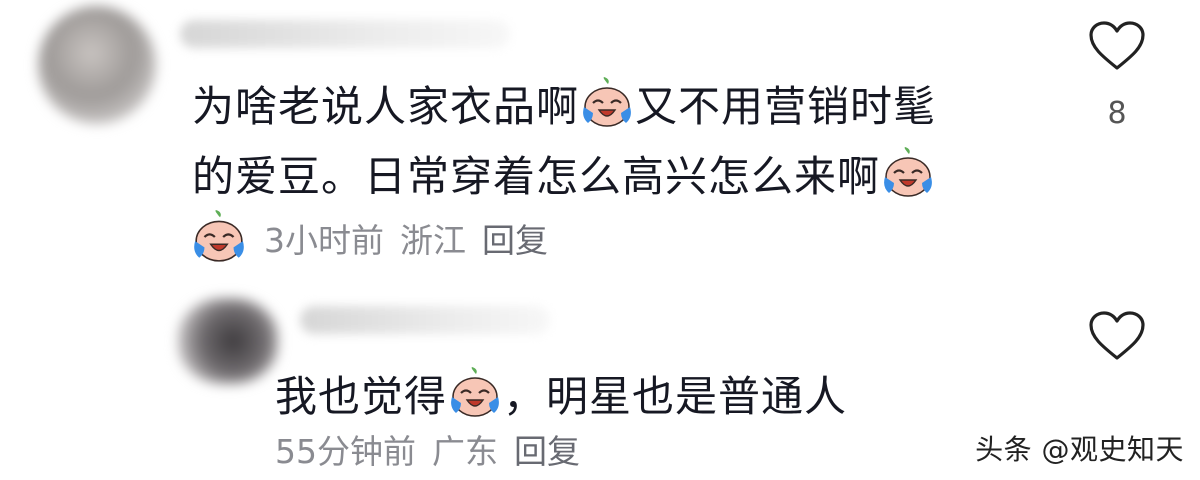  I want to click on like-button: 8, so click(1117, 75).